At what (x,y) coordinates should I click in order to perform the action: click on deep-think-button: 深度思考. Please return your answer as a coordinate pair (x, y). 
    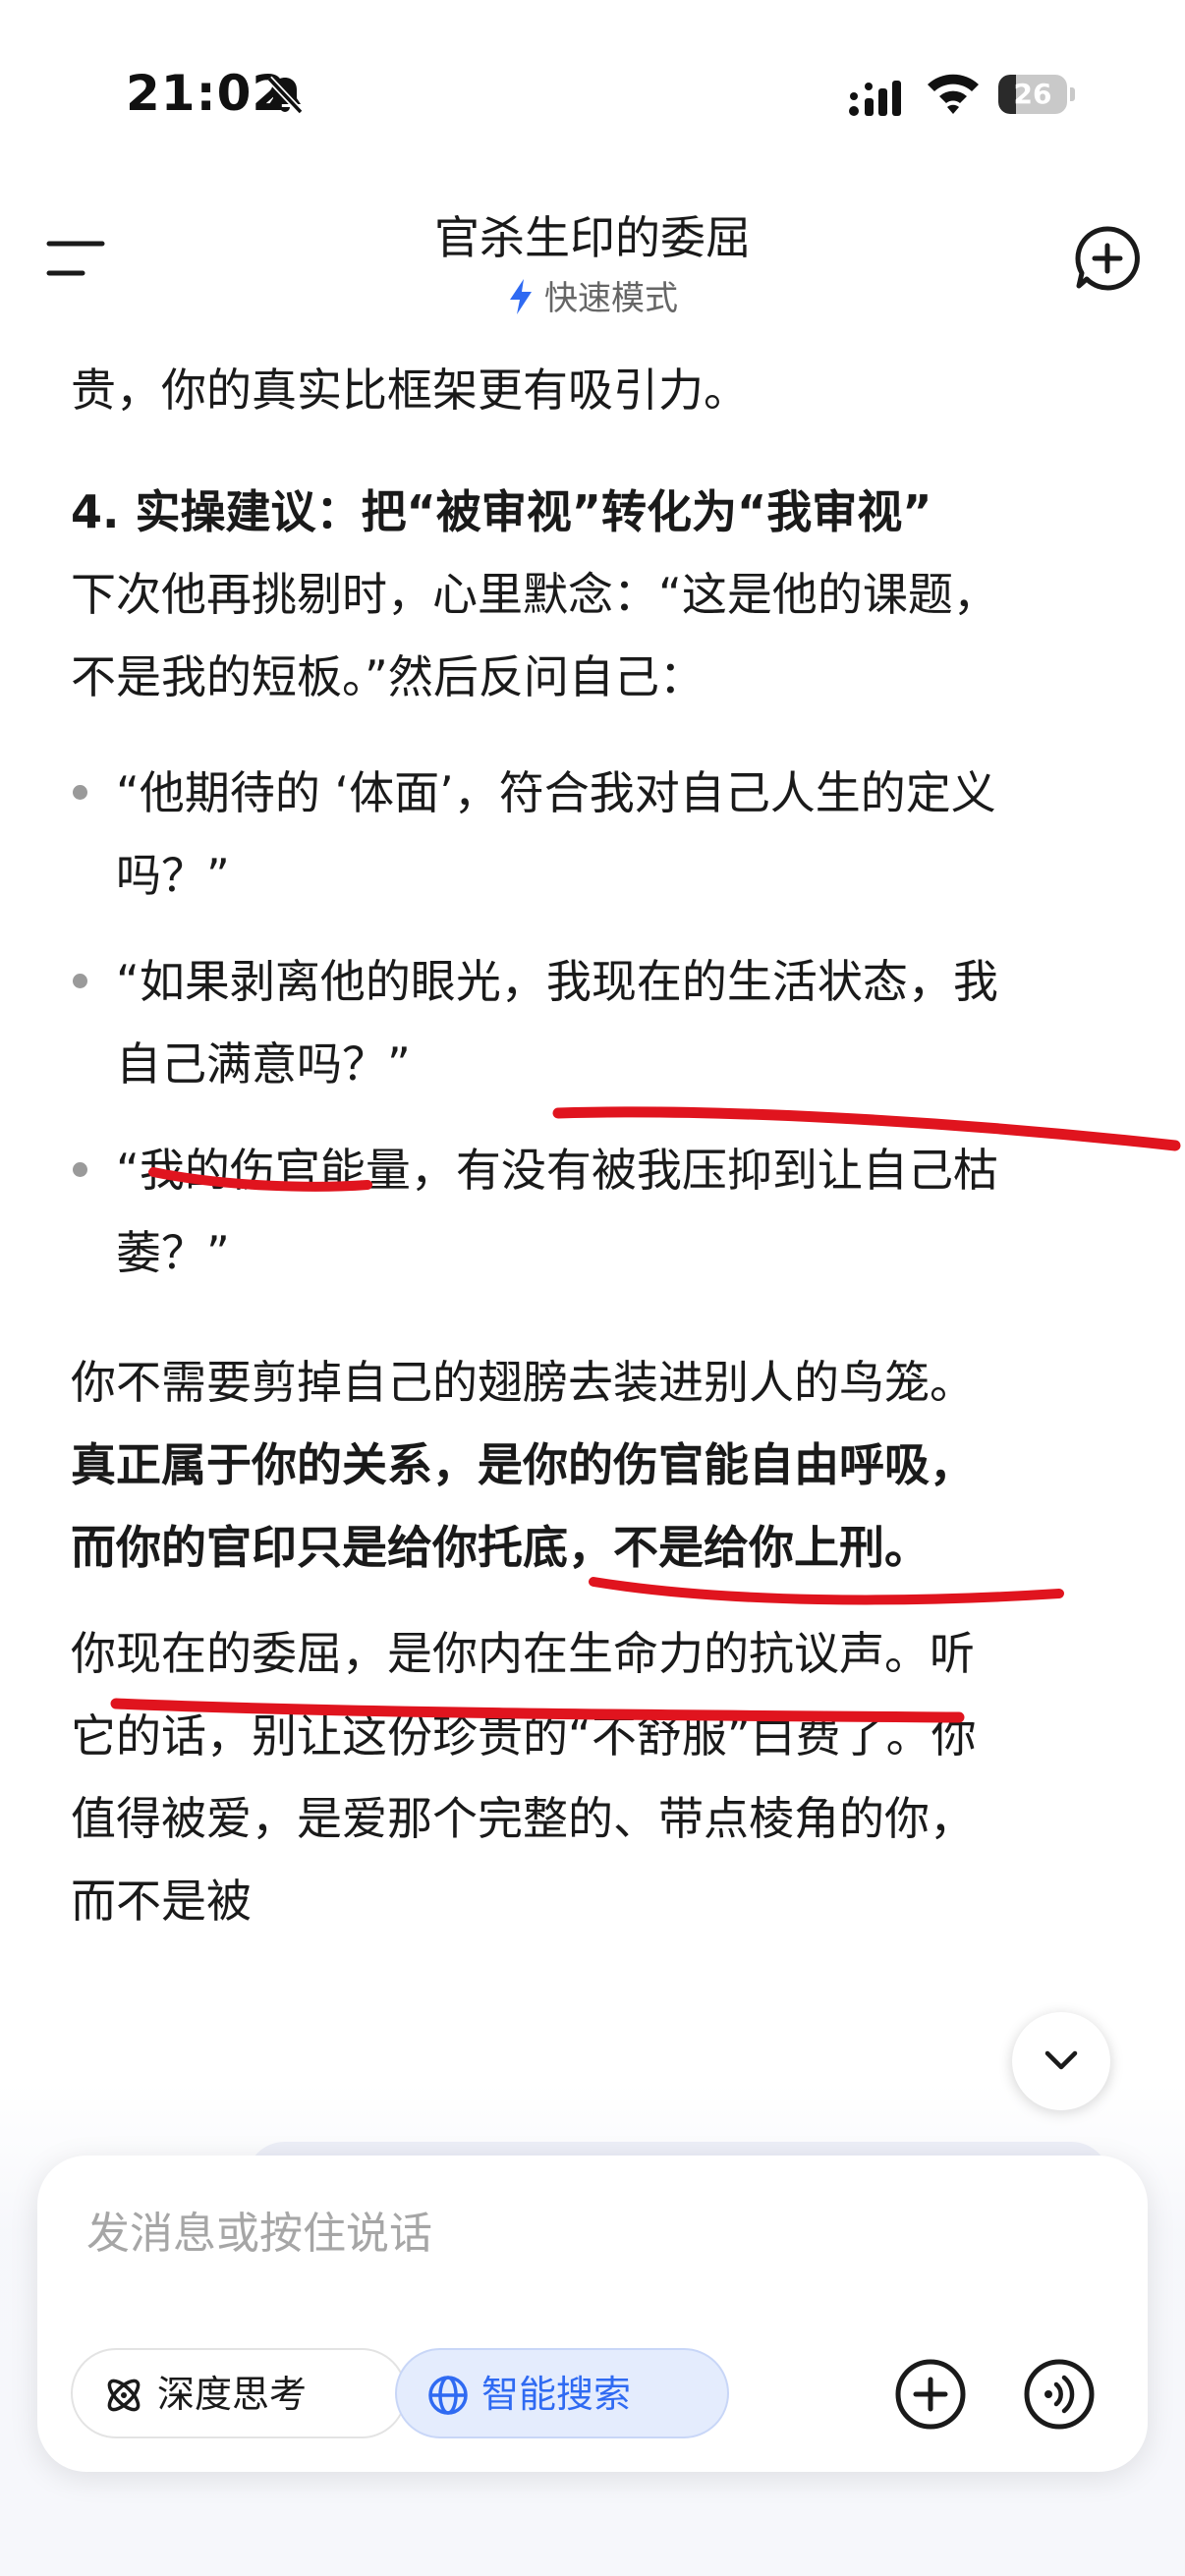
    Looking at the image, I should click on (239, 2393).